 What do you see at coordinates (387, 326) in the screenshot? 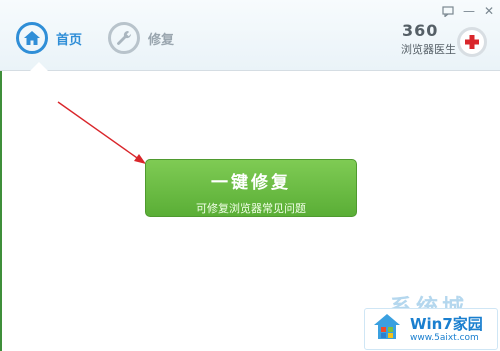
I see `house-logo-icon` at bounding box center [387, 326].